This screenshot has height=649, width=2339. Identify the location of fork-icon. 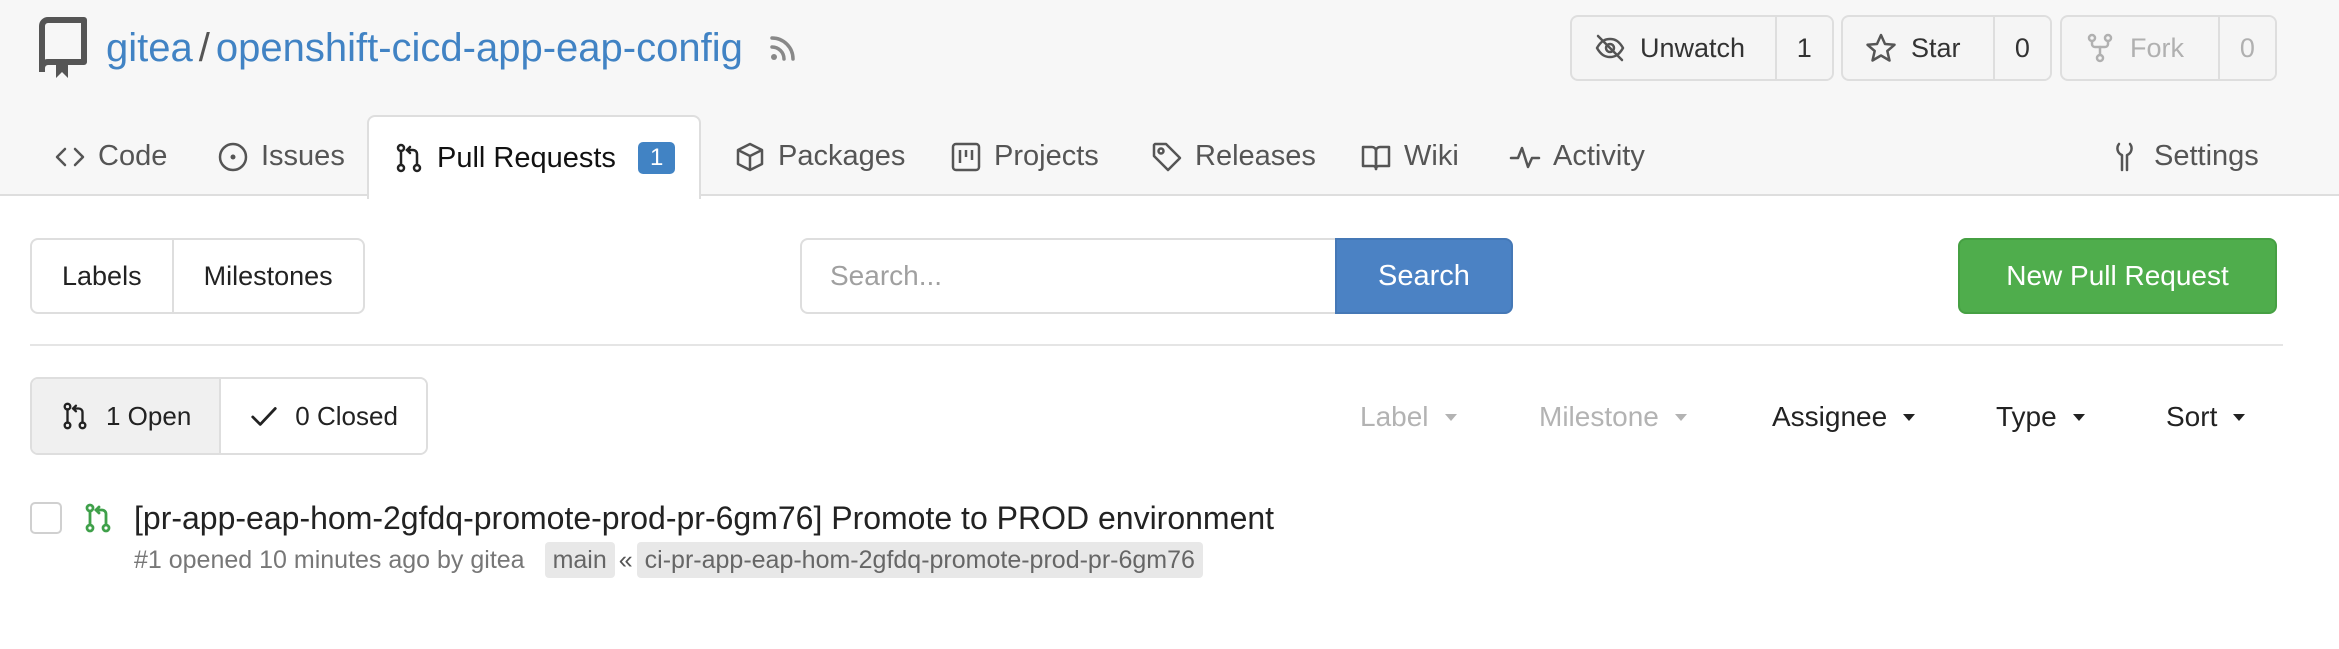
(2100, 48).